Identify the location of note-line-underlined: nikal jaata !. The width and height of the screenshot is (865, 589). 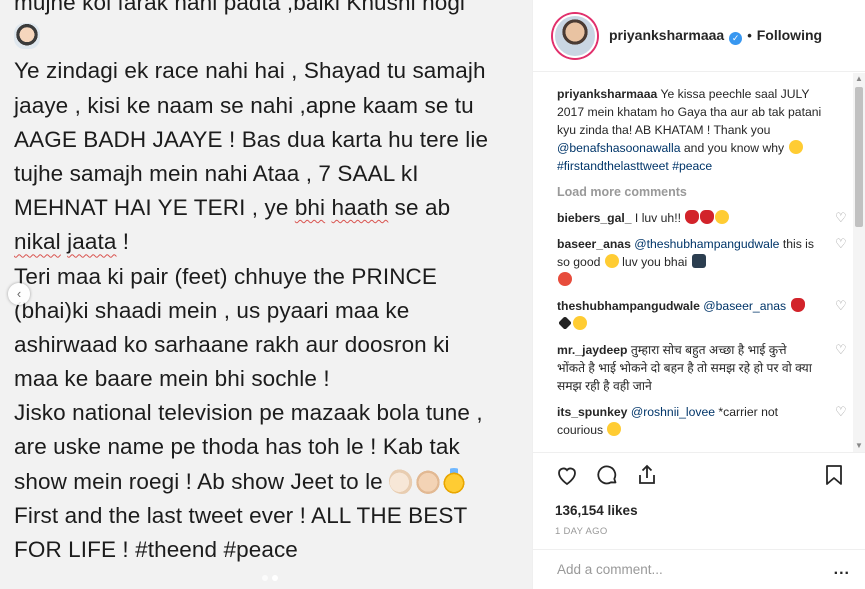
(269, 242).